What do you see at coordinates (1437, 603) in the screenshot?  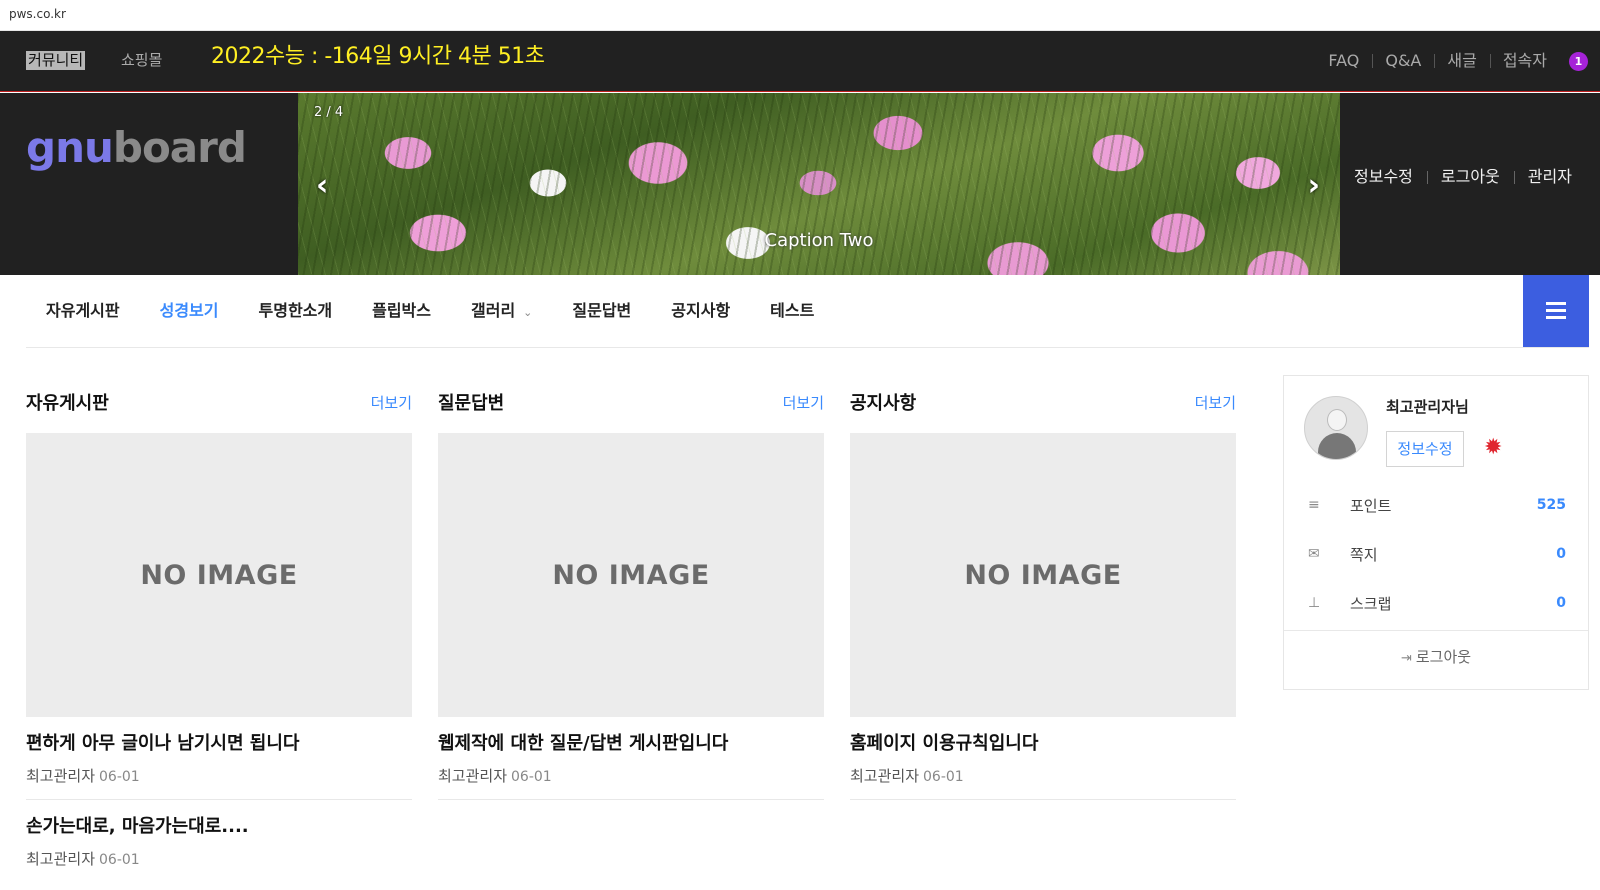 I see `scrap-row: ⊥ 스크랩 0` at bounding box center [1437, 603].